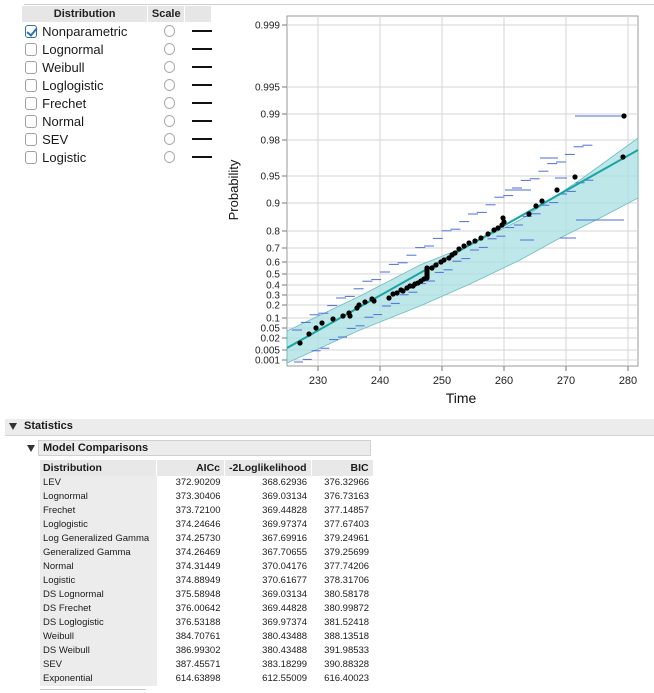  Describe the element at coordinates (347, 482) in the screenshot. I see `bic-cell: 376.32966` at that location.